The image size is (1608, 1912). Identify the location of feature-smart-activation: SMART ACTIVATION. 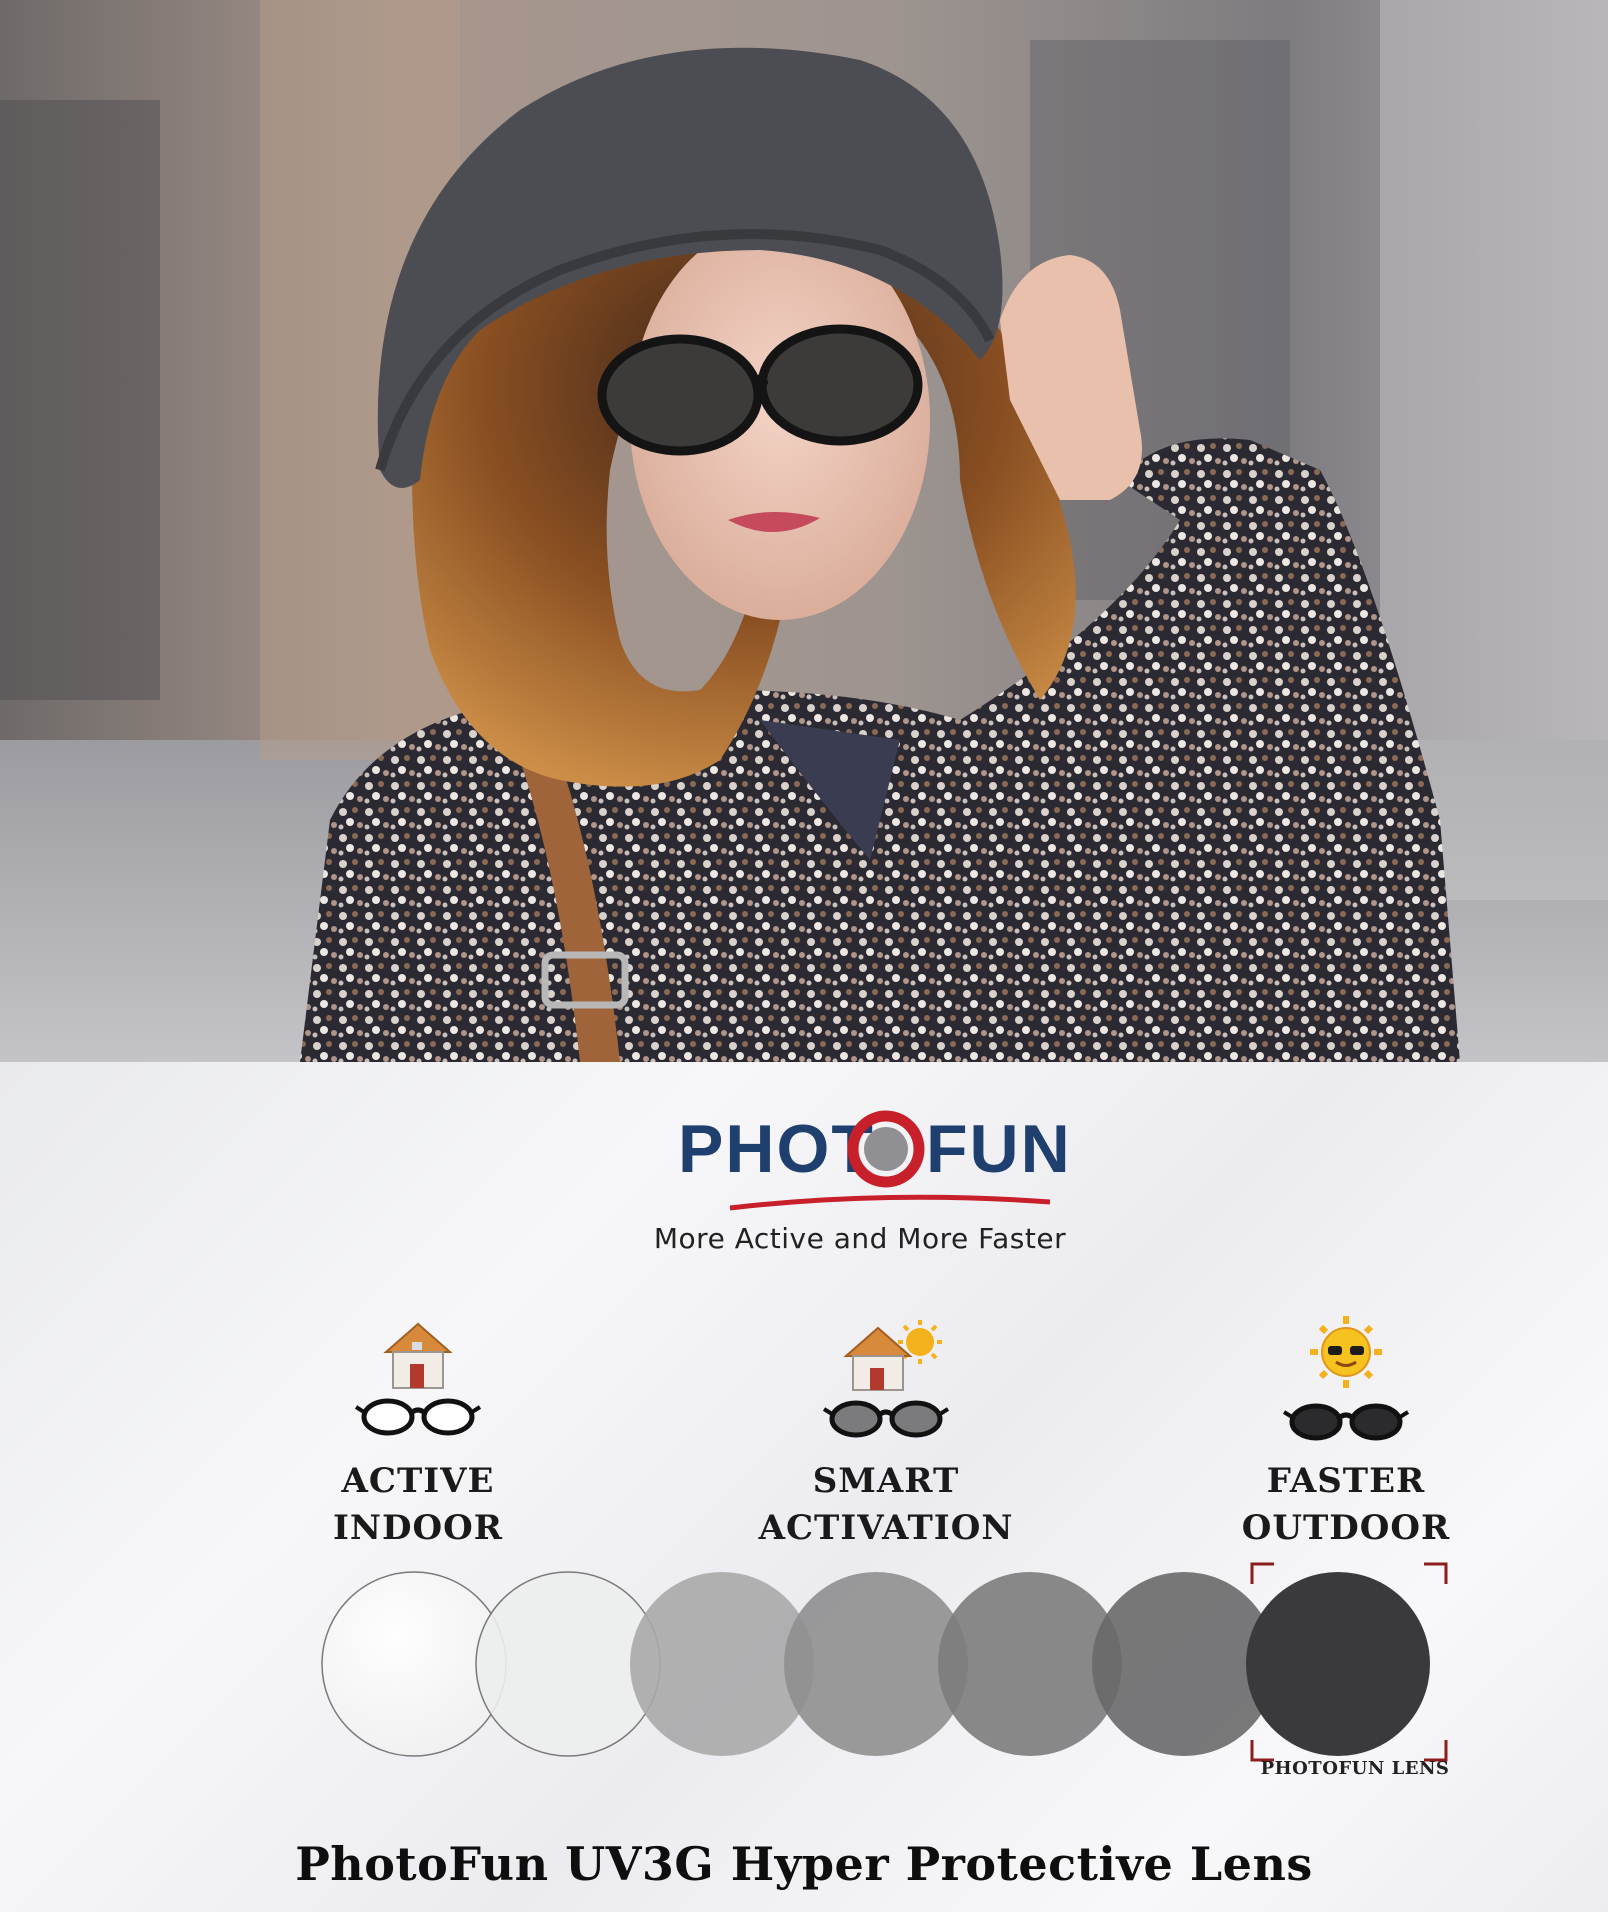
(886, 1432).